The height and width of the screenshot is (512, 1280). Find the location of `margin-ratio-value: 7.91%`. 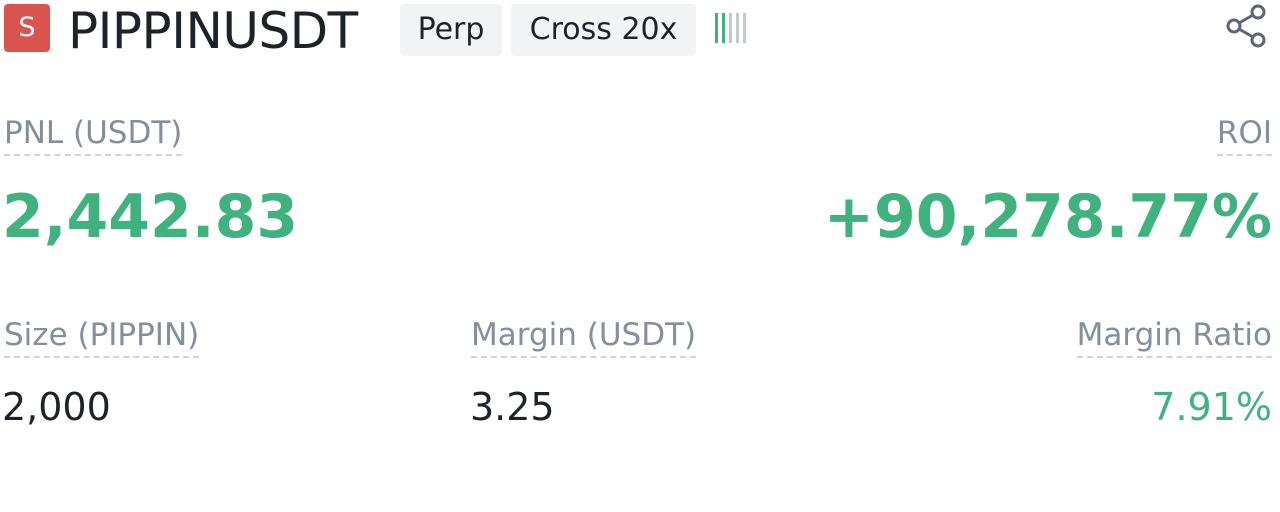

margin-ratio-value: 7.91% is located at coordinates (1211, 407).